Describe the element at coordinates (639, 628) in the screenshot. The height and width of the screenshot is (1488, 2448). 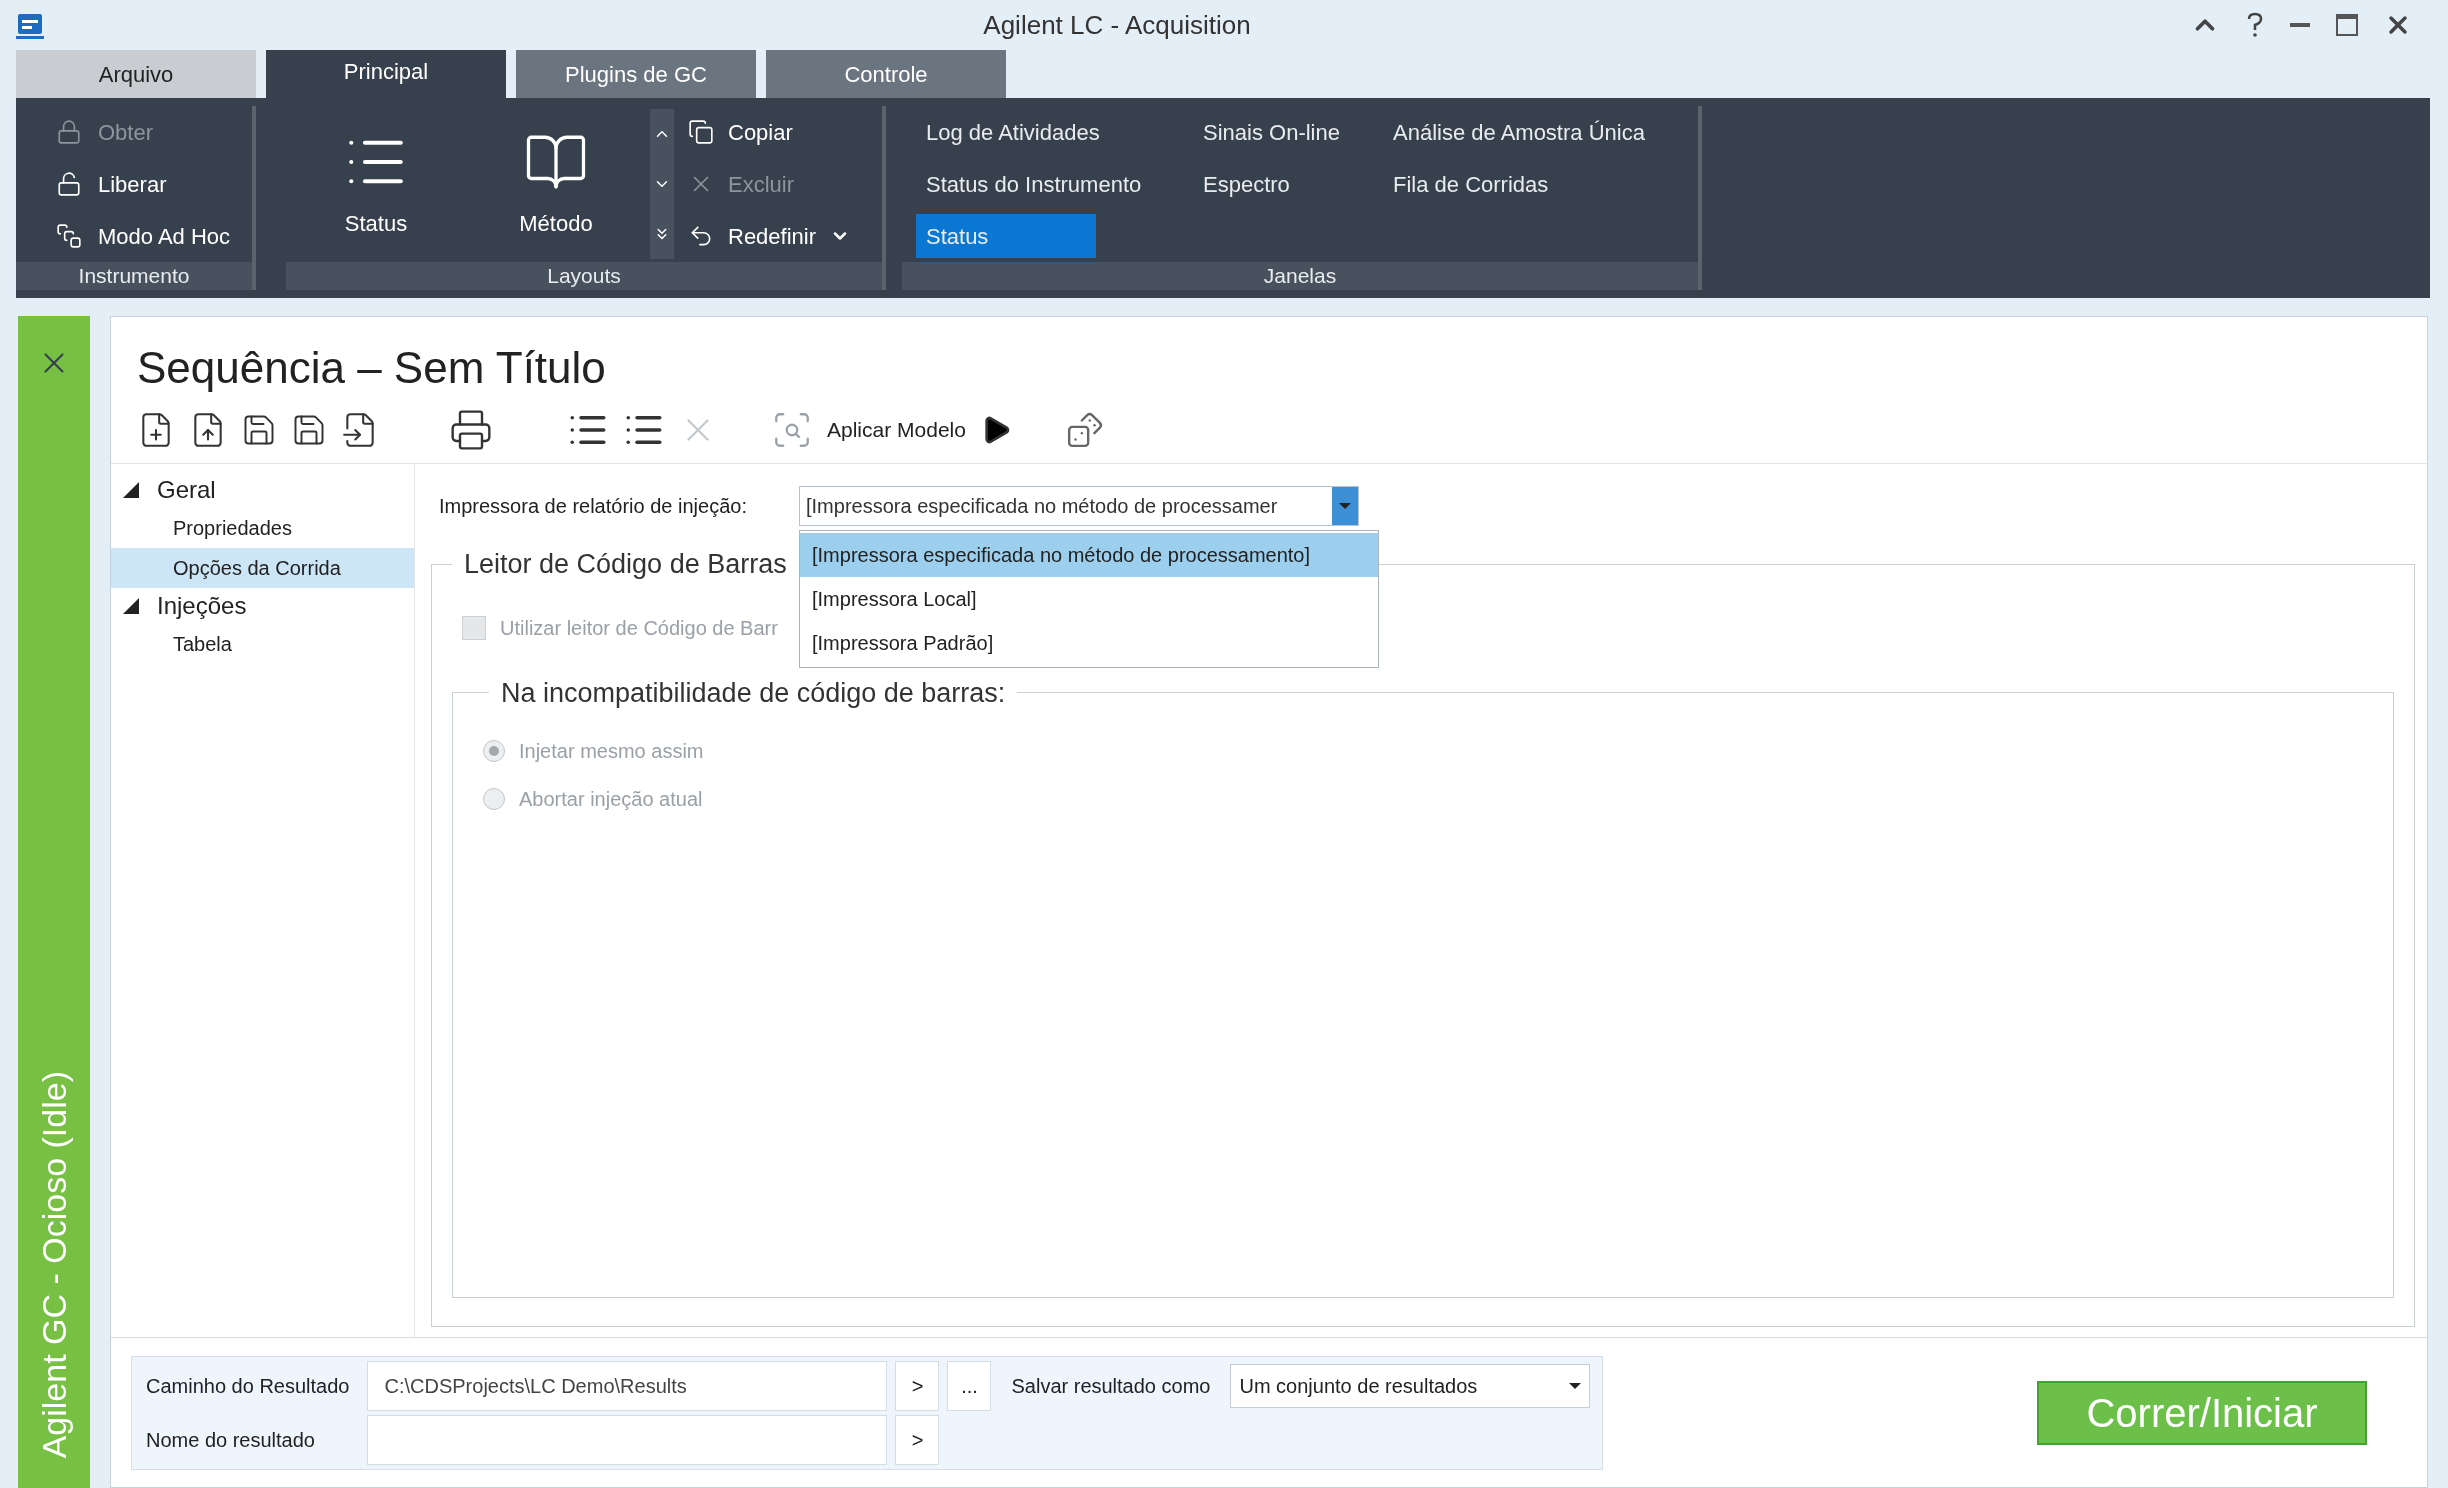
I see `checkbox-label: Utilizar leitor de Código de Barr` at that location.